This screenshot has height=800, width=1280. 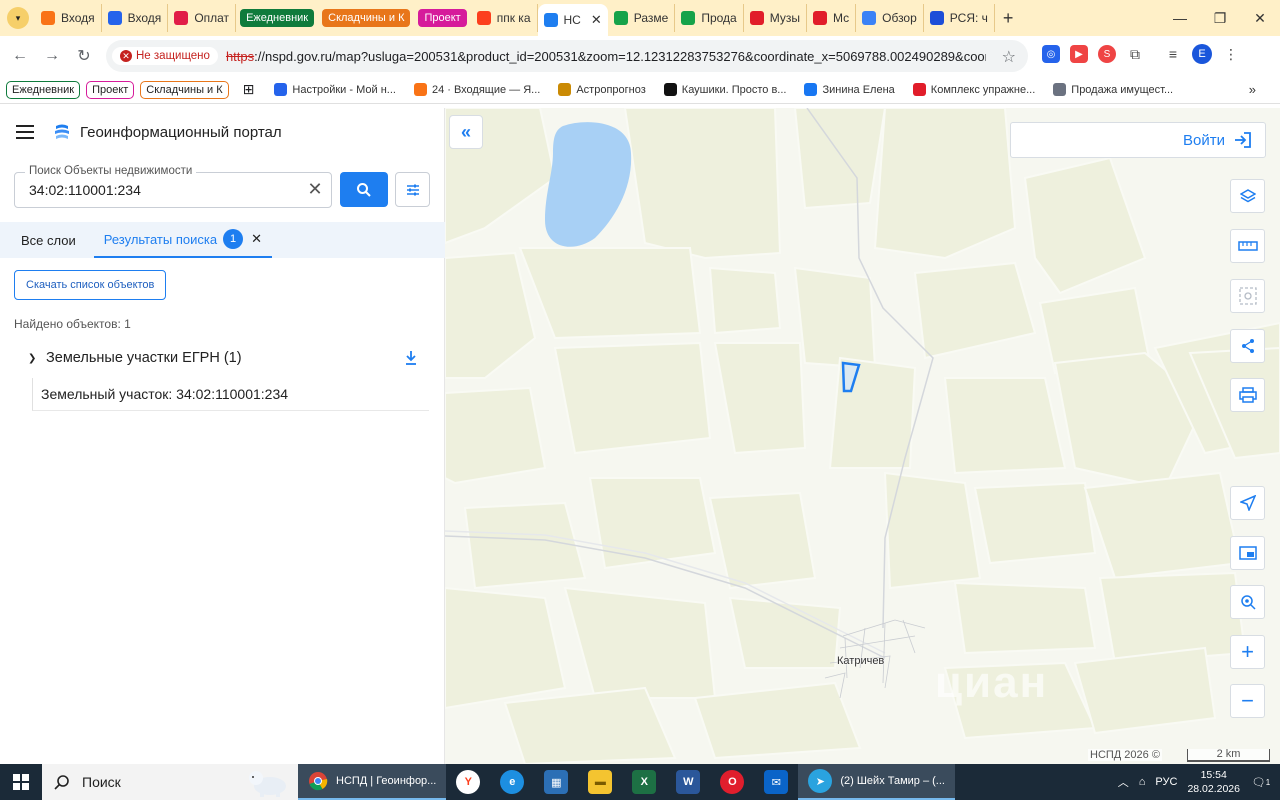 What do you see at coordinates (1247, 395) in the screenshot?
I see `print-button` at bounding box center [1247, 395].